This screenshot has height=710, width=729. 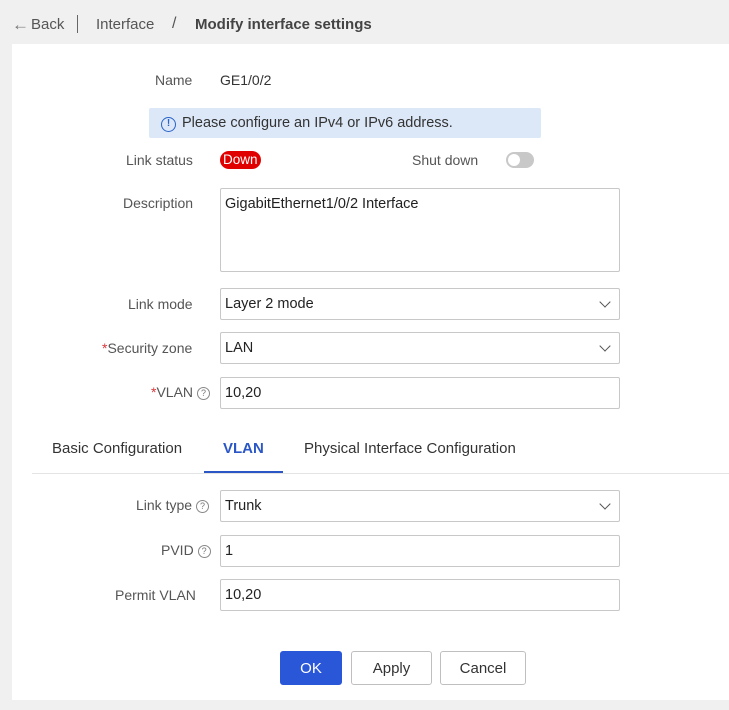 What do you see at coordinates (420, 595) in the screenshot?
I see `permit-vlan-input: 10,20` at bounding box center [420, 595].